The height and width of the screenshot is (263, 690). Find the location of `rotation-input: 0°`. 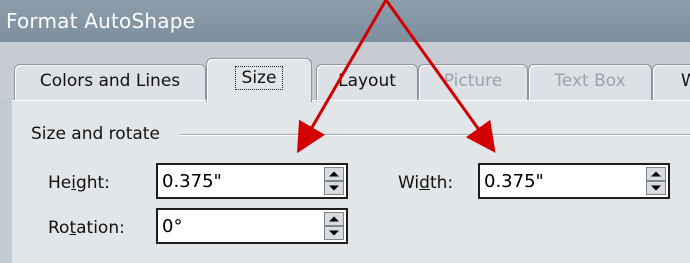

rotation-input: 0° is located at coordinates (172, 226).